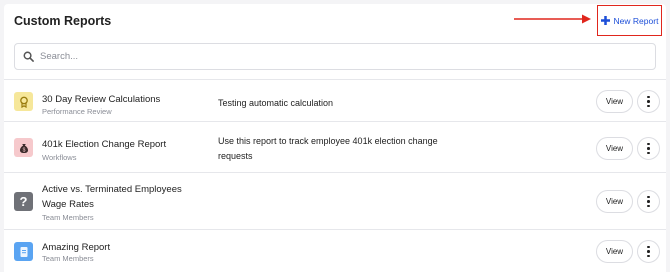  What do you see at coordinates (59, 157) in the screenshot?
I see `report-category: Workflows` at bounding box center [59, 157].